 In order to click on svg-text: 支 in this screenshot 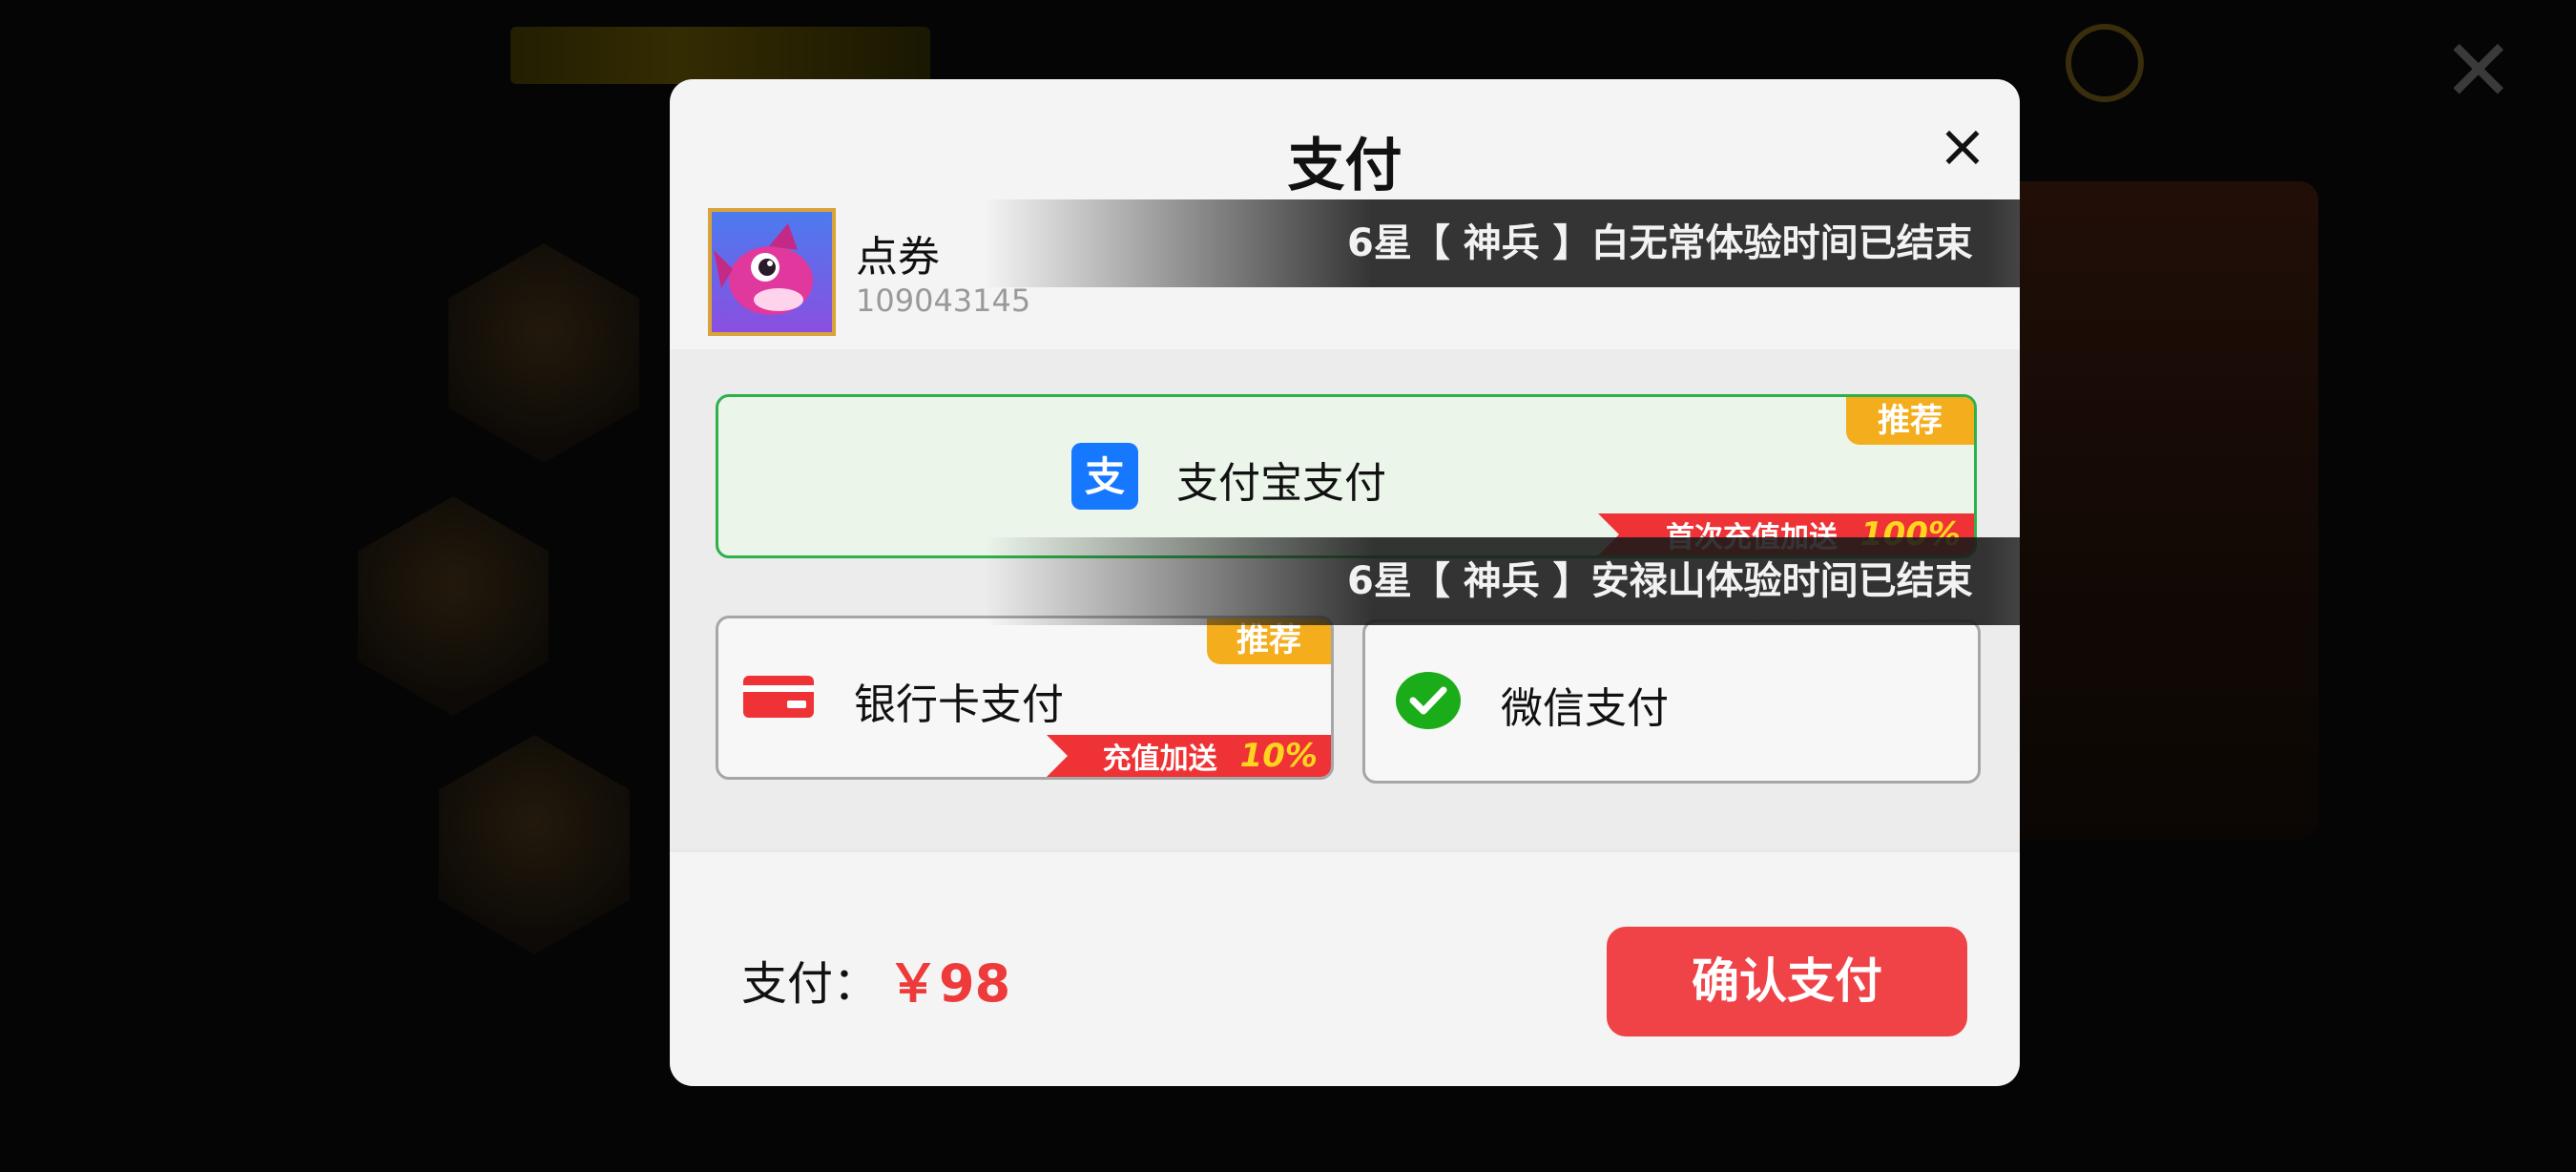, I will do `click(1105, 477)`.